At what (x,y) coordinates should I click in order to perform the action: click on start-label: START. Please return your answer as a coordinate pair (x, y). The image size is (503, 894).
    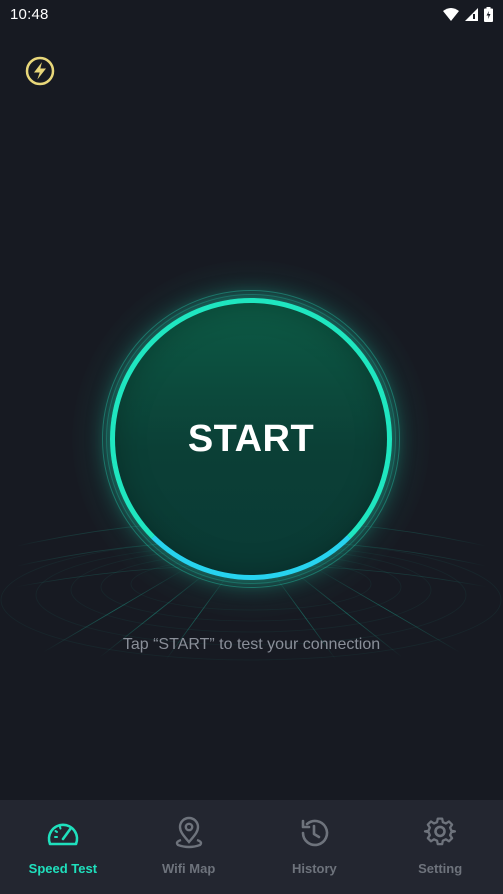
    Looking at the image, I should click on (251, 438).